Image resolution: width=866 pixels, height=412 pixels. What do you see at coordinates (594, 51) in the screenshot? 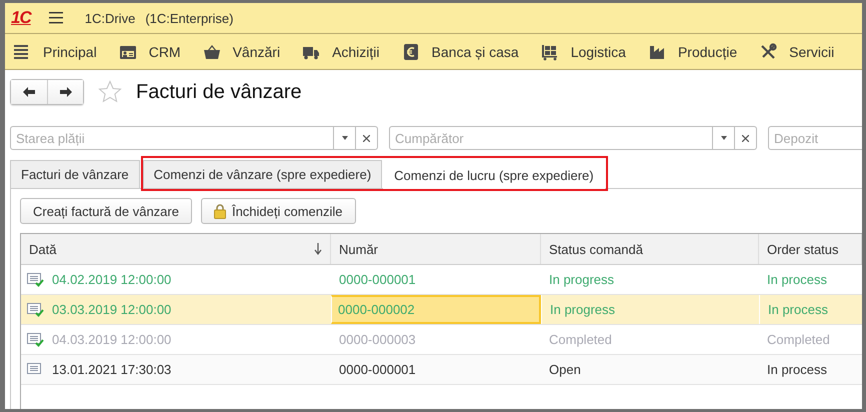
I see `menu-item: Logistica` at bounding box center [594, 51].